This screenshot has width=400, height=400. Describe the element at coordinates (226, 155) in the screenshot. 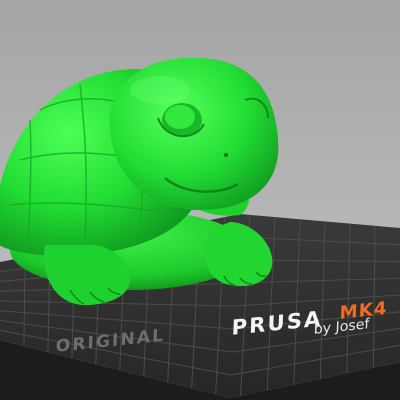

I see `turtle-nostril` at that location.